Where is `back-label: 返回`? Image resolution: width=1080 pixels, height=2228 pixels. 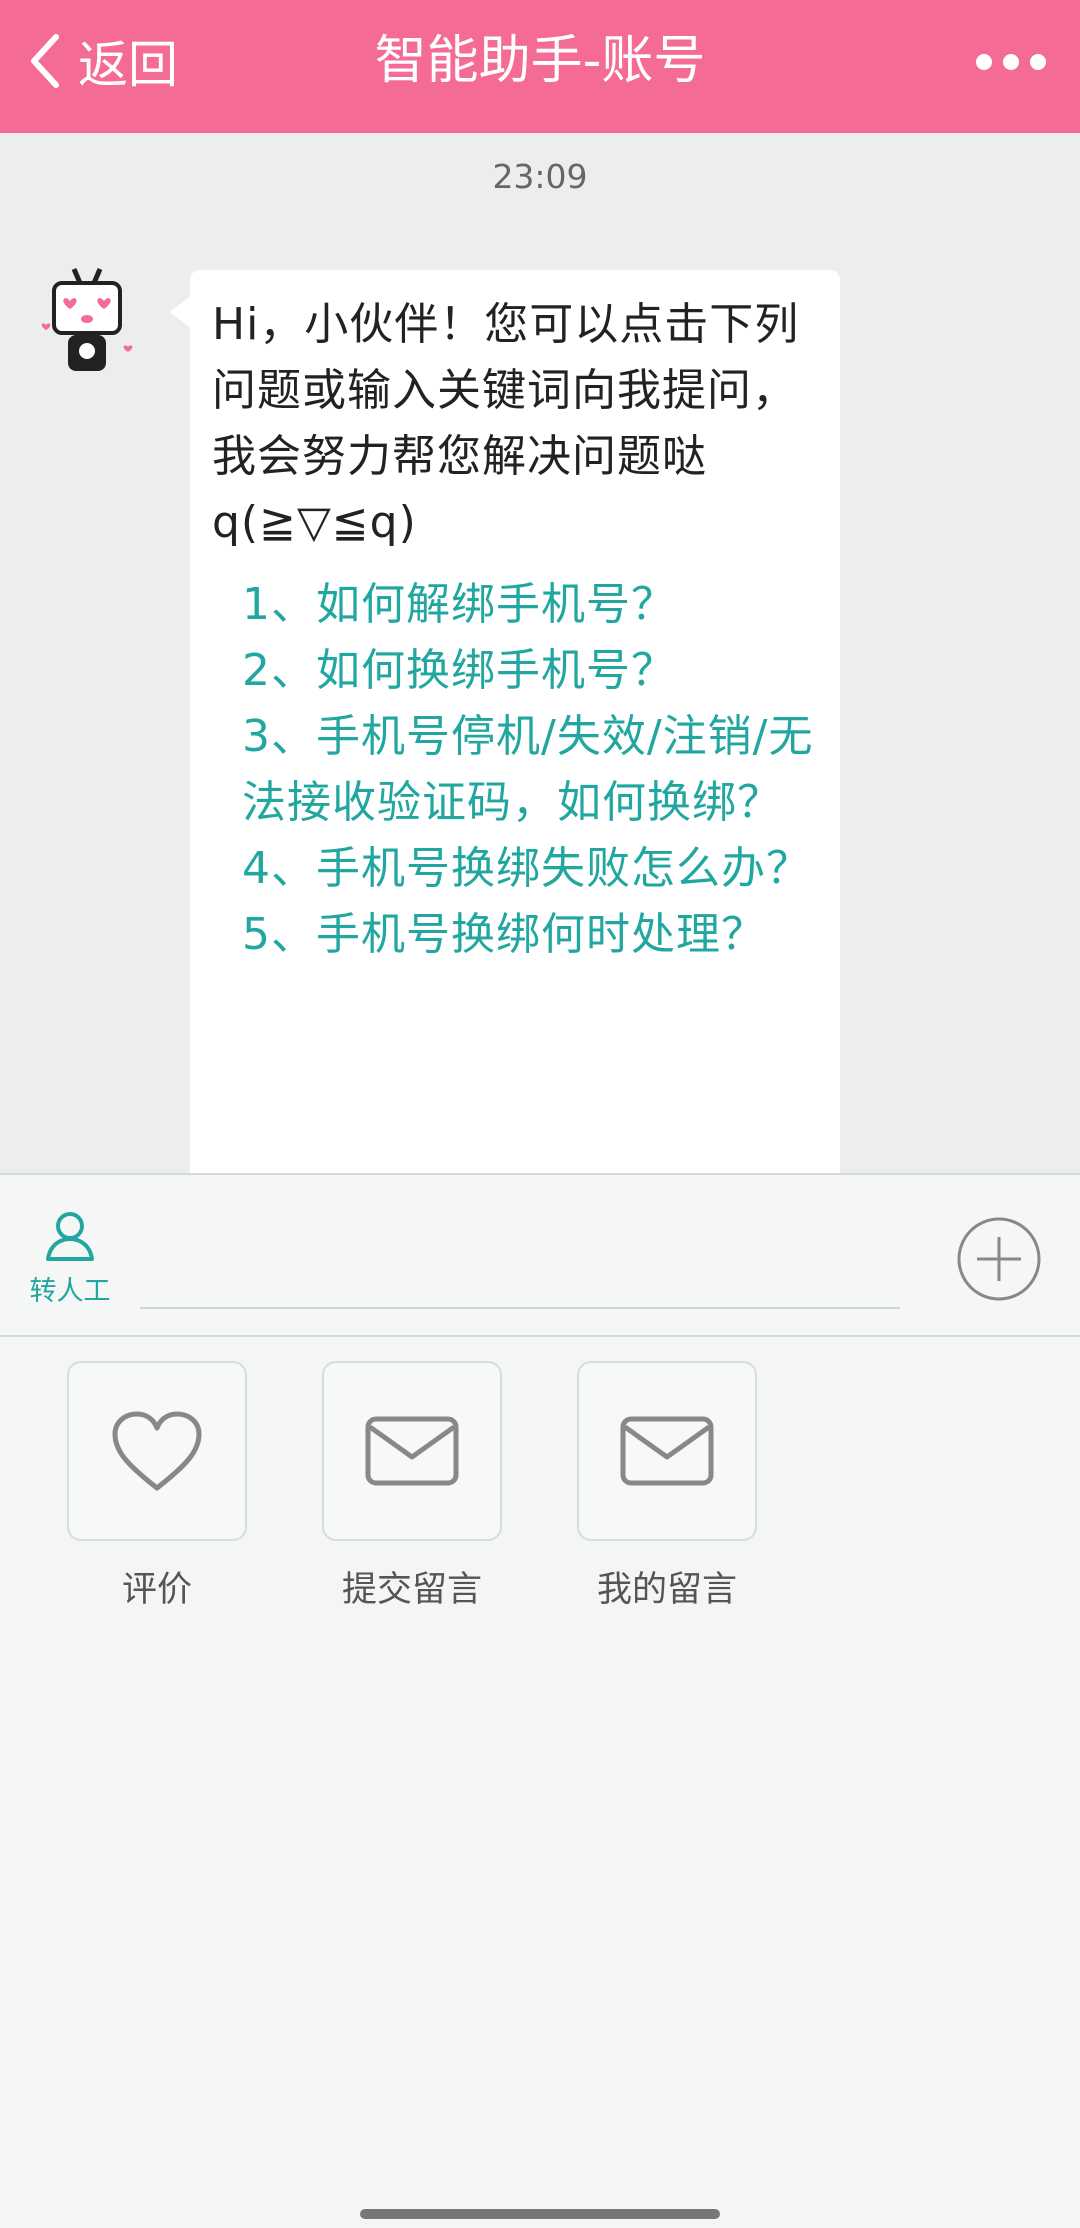 back-label: 返回 is located at coordinates (128, 65).